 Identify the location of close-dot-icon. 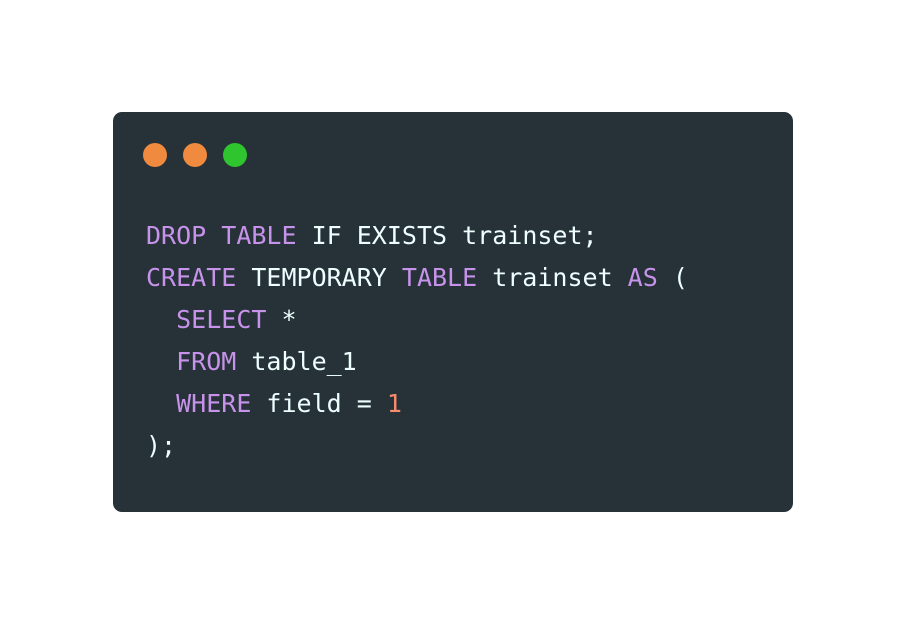
(155, 155).